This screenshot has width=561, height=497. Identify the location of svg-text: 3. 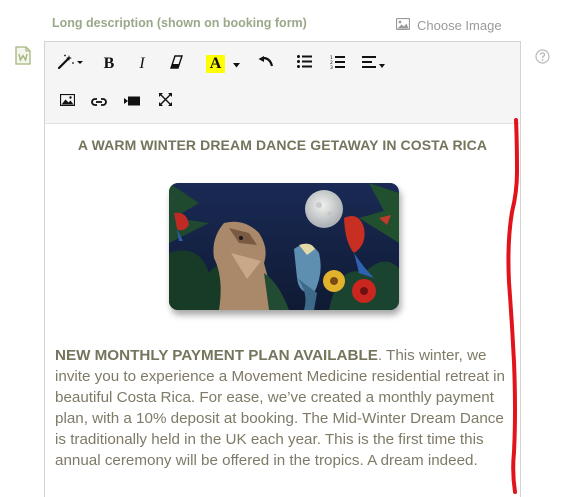
(331, 67).